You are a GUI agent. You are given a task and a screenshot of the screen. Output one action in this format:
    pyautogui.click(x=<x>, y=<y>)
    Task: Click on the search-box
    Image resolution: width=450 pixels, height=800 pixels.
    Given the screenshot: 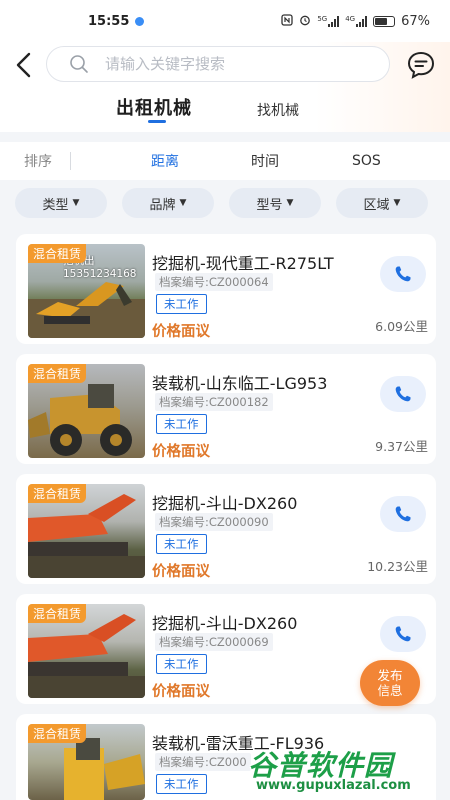 What is the action you would take?
    pyautogui.click(x=218, y=64)
    